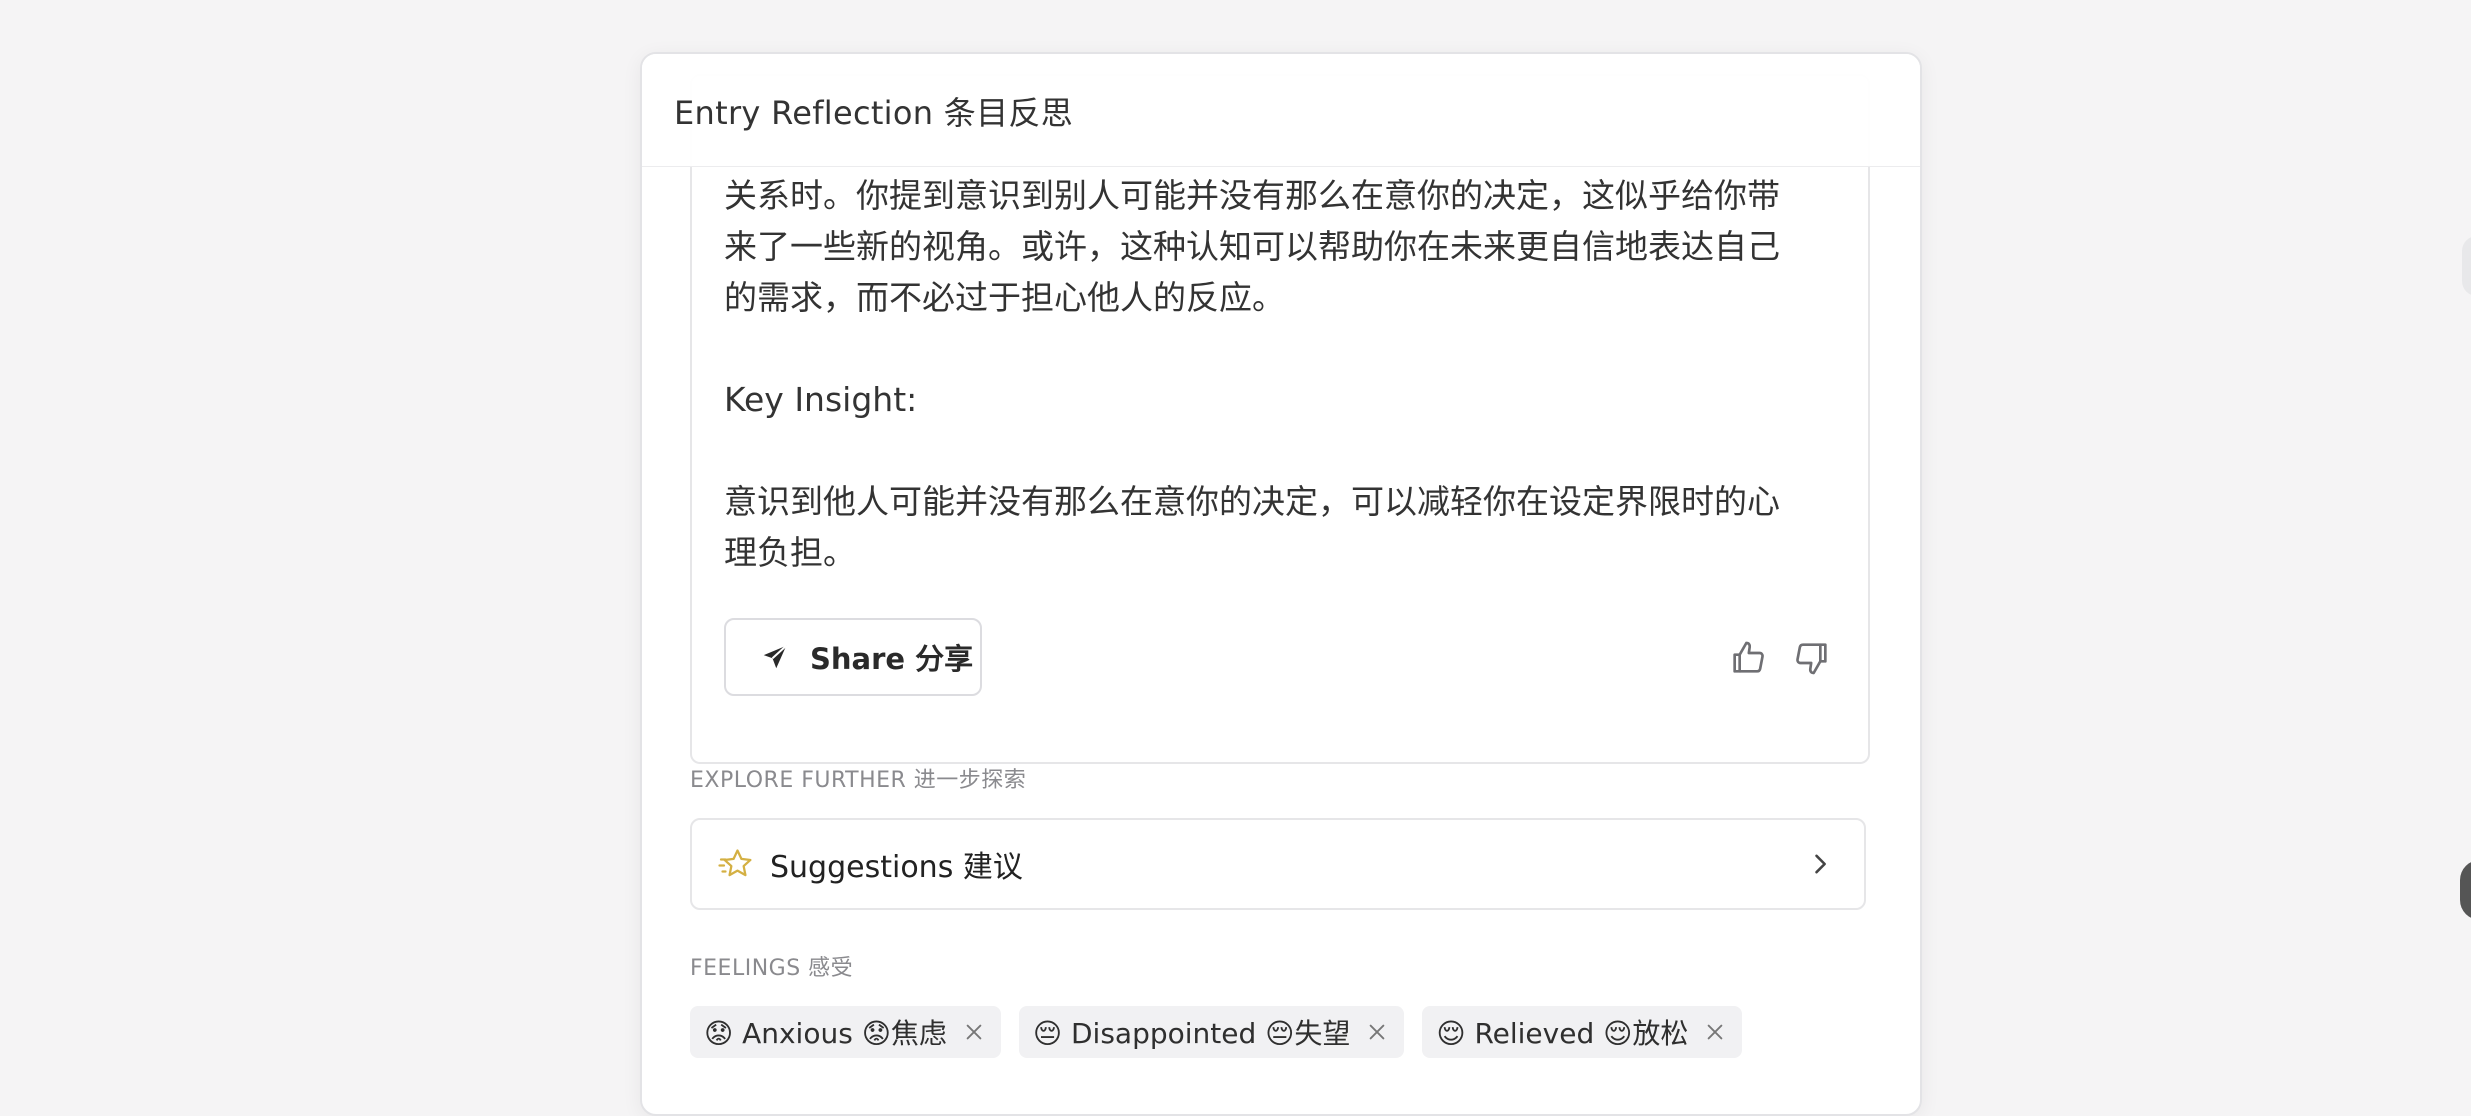 The height and width of the screenshot is (1116, 2471). I want to click on feeling-chip-label: 😔 Disappointed 😔失望, so click(1191, 1033).